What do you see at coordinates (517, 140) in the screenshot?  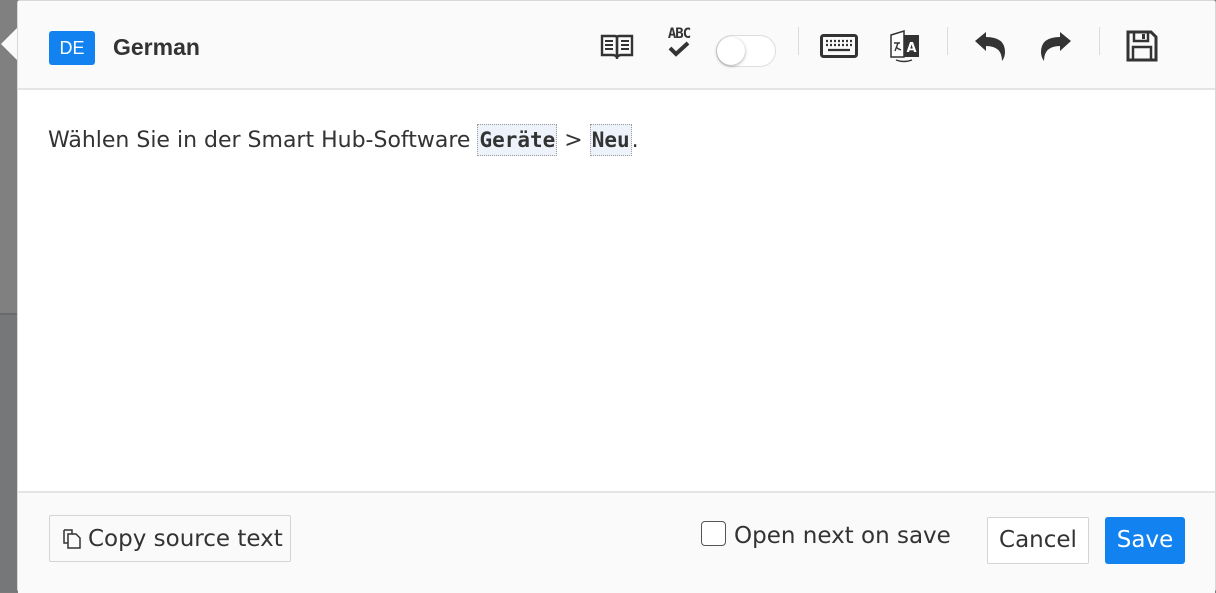 I see `placeholder-tag: Geräte` at bounding box center [517, 140].